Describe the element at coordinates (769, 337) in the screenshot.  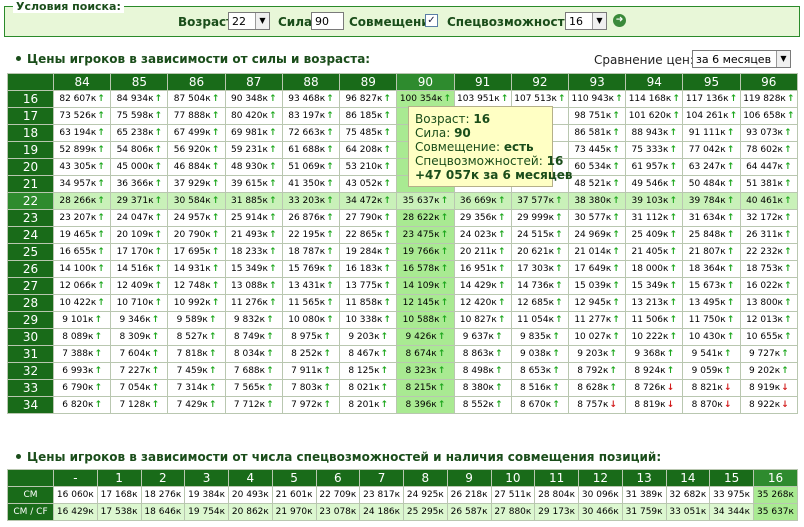
I see `price-cell: 10 655к` at that location.